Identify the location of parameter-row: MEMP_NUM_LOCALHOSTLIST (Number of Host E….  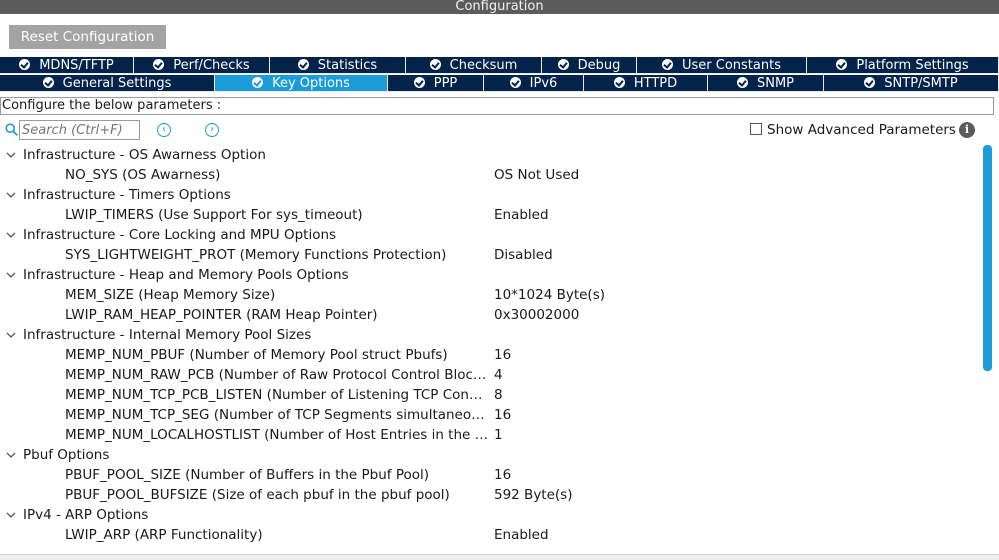
(490, 435).